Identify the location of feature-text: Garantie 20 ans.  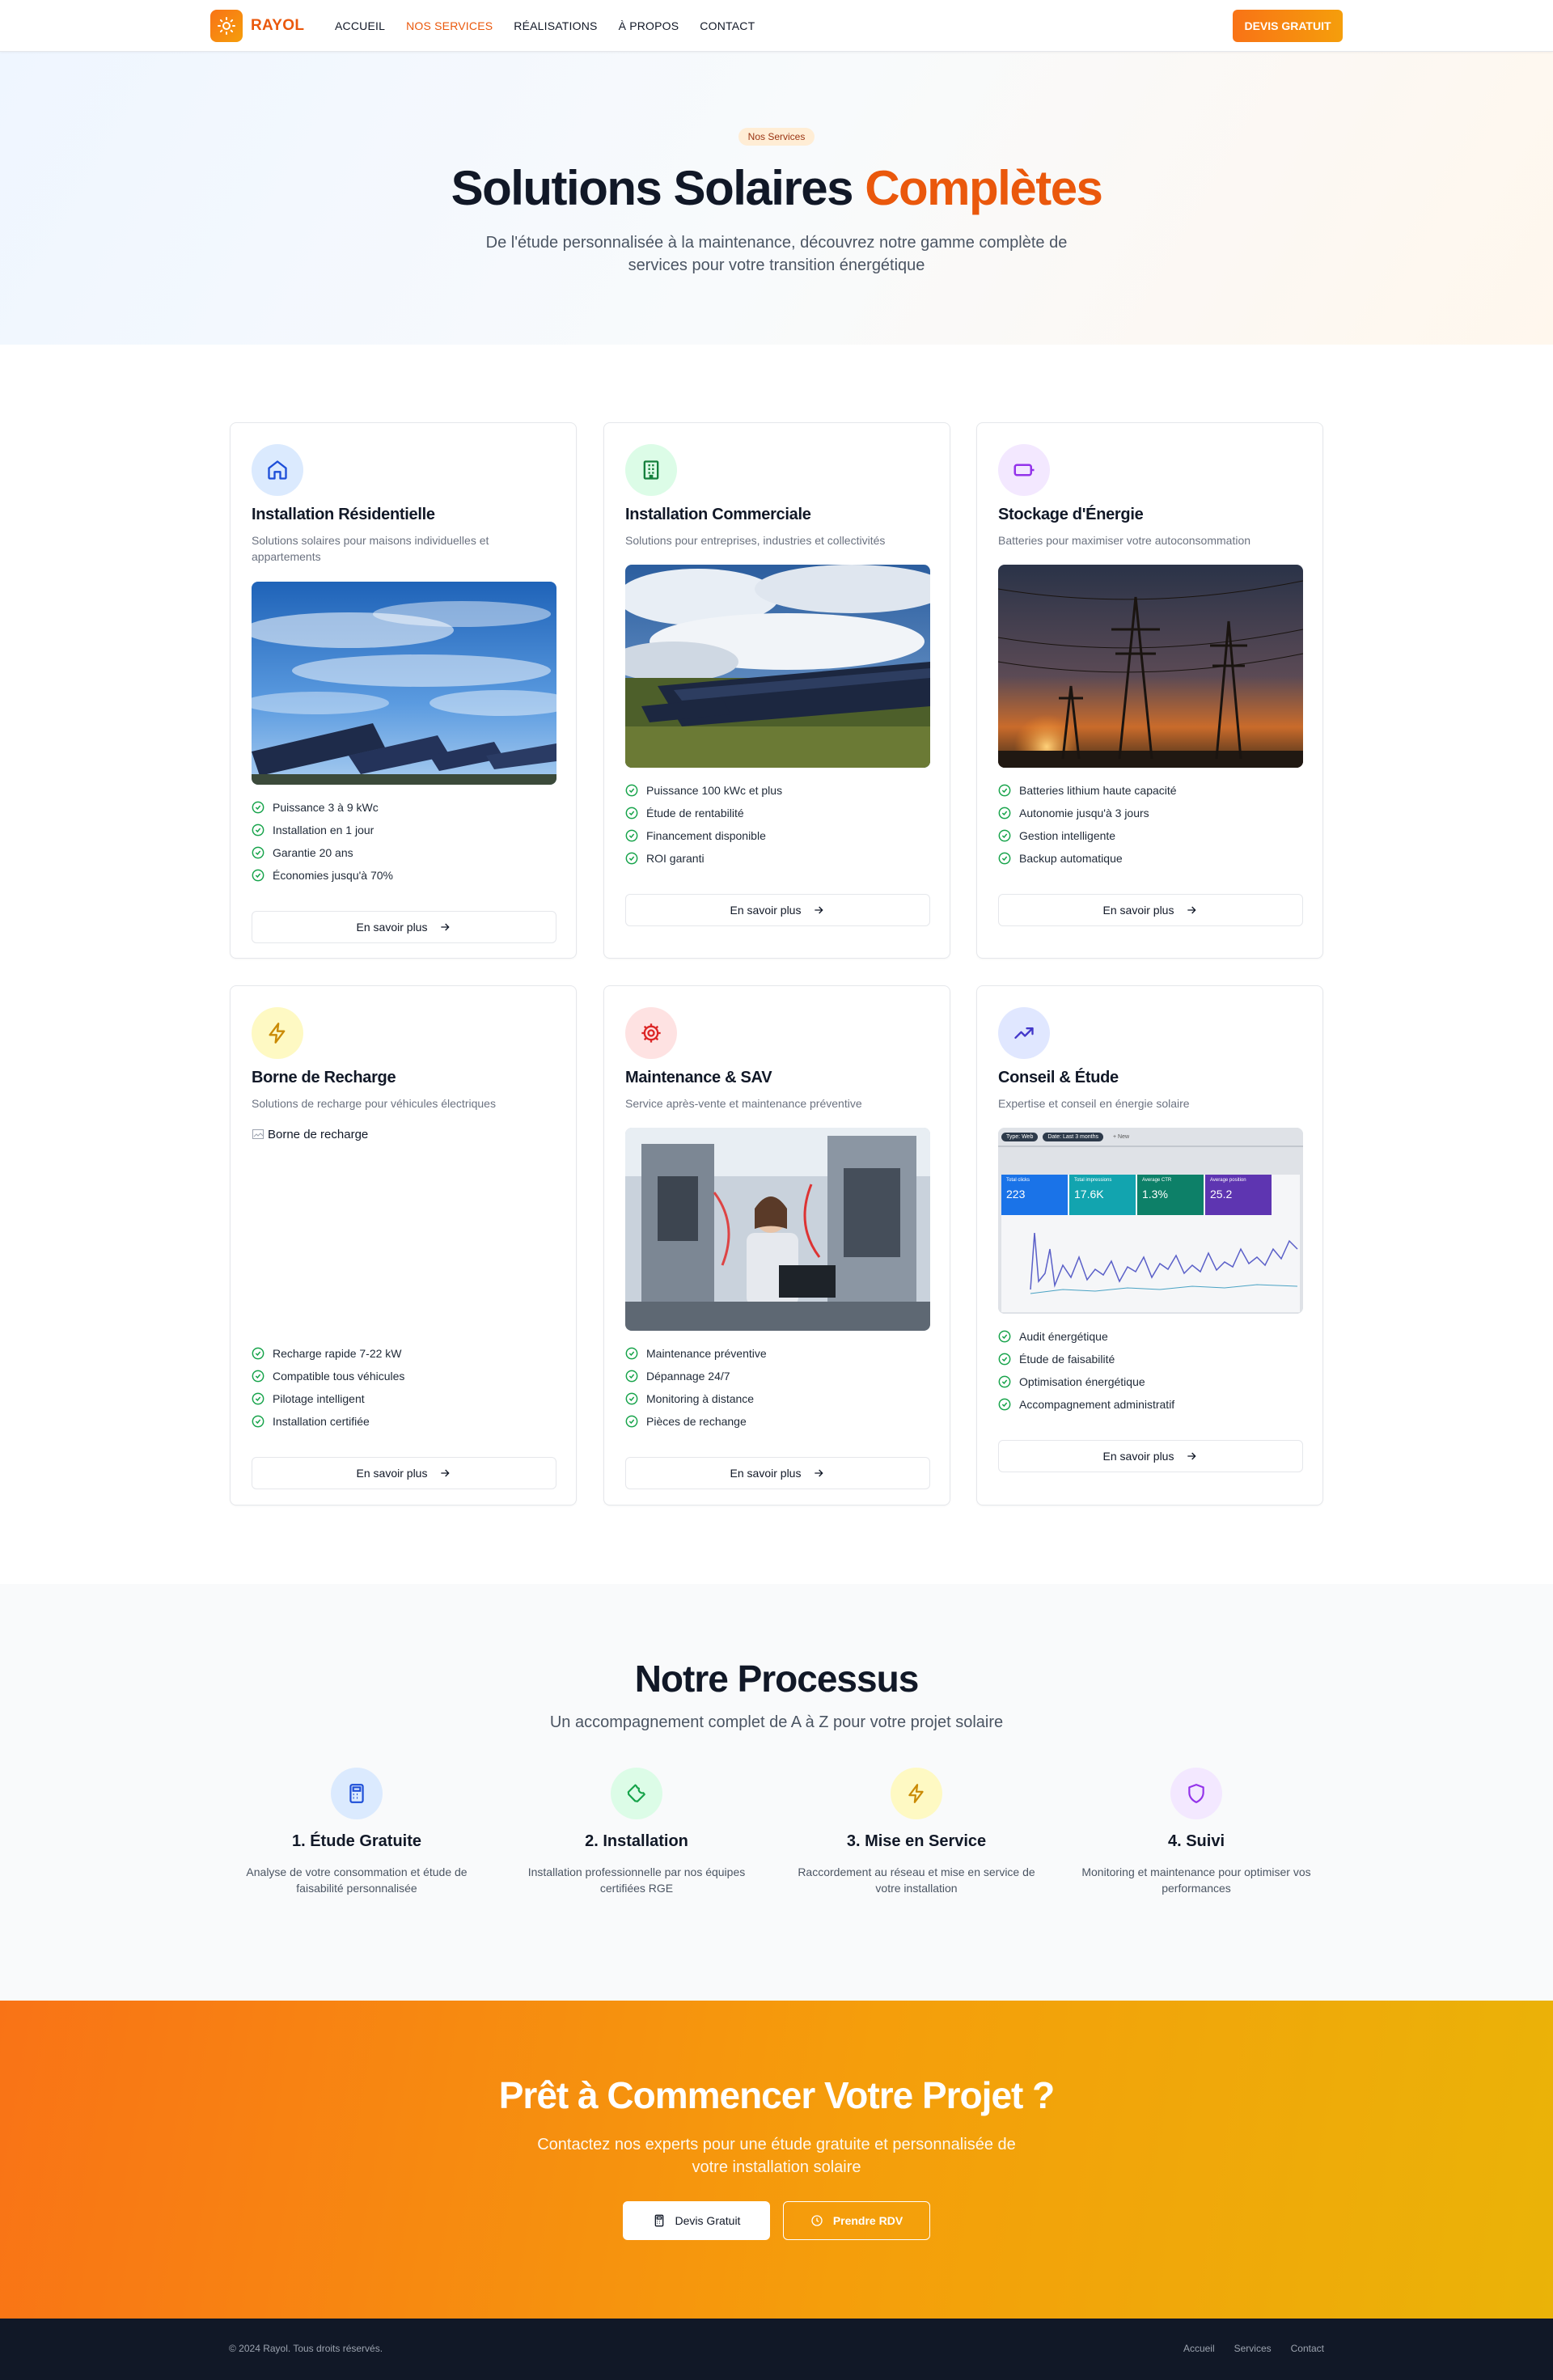
(313, 852).